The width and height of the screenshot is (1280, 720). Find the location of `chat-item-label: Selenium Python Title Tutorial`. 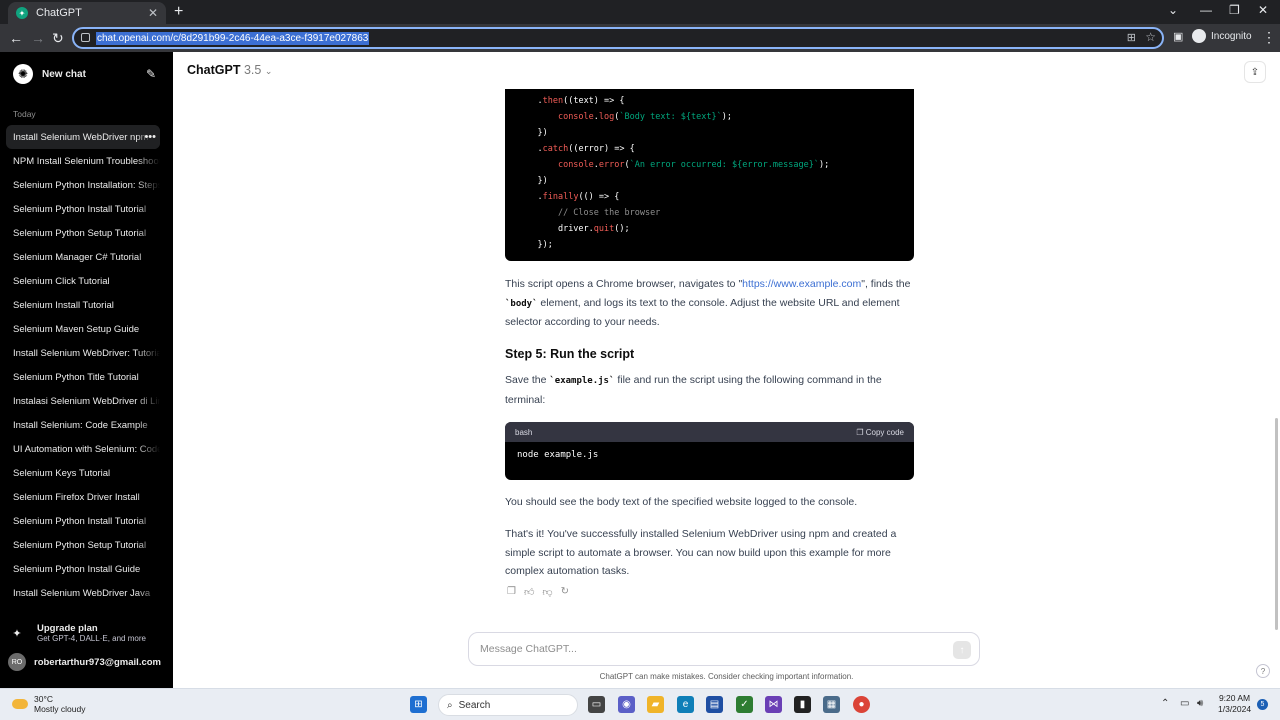

chat-item-label: Selenium Python Title Tutorial is located at coordinates (76, 377).